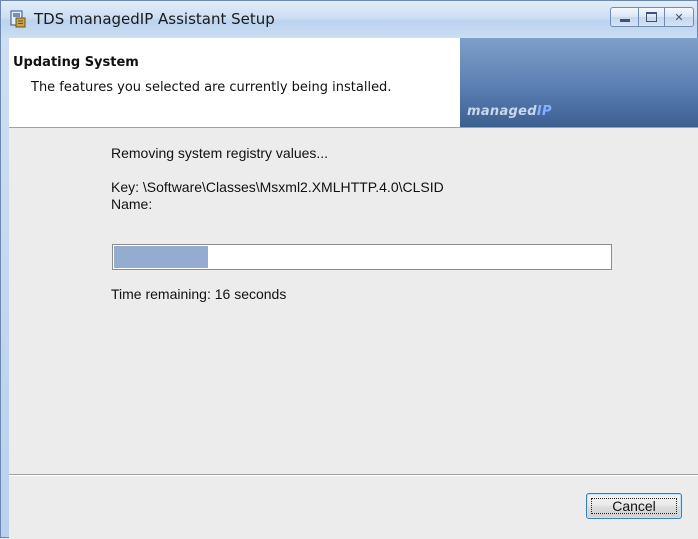 The image size is (698, 539). I want to click on minimize-button, so click(624, 17).